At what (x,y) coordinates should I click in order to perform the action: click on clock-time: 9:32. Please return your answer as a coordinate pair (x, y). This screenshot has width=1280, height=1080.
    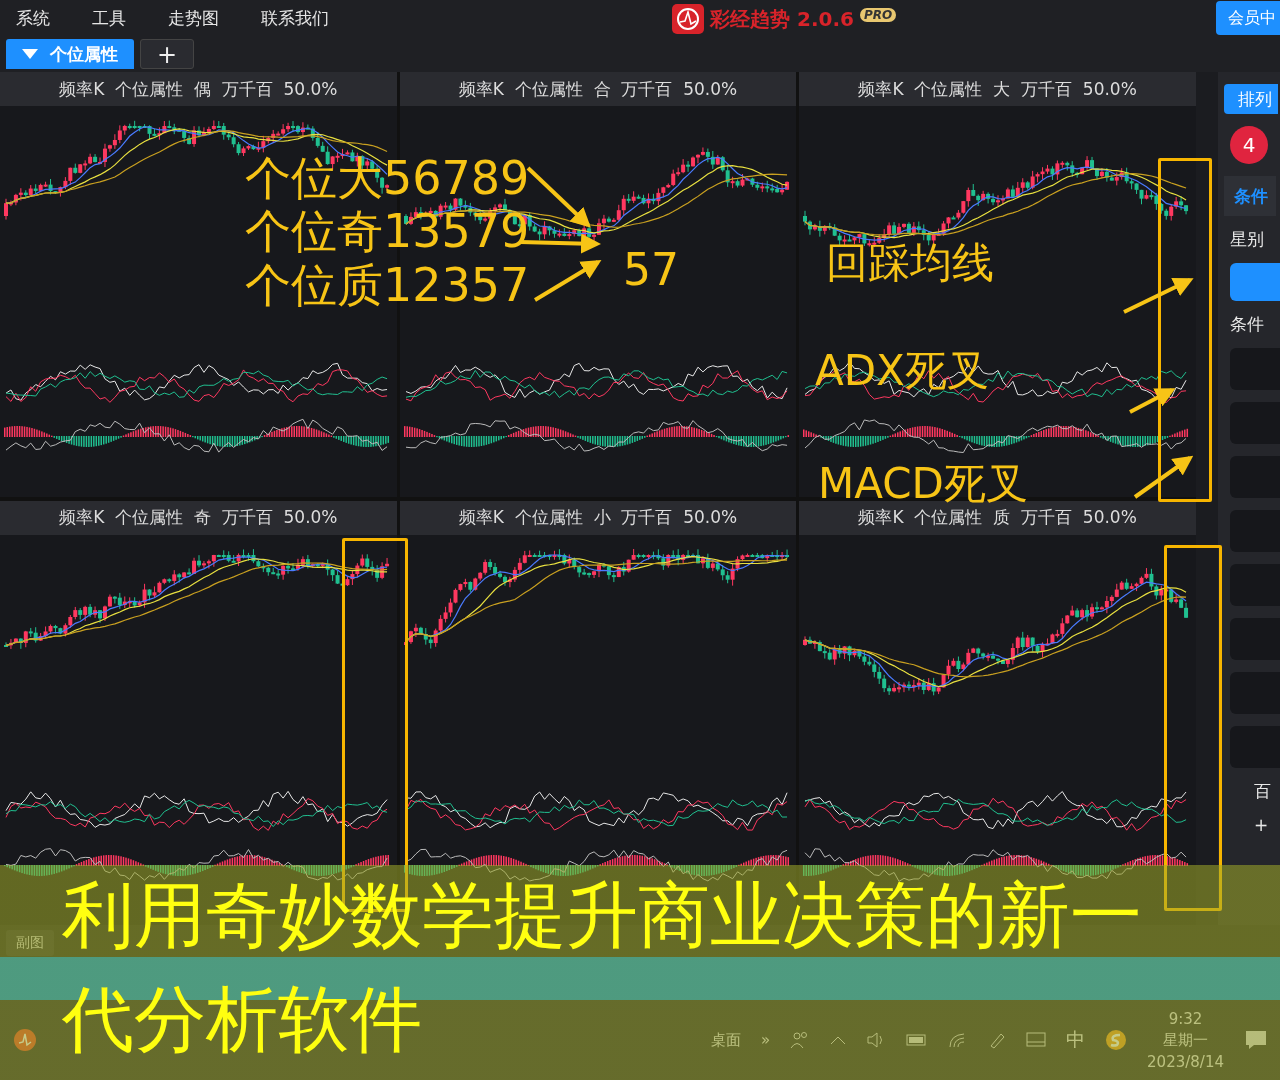
    Looking at the image, I should click on (1185, 1018).